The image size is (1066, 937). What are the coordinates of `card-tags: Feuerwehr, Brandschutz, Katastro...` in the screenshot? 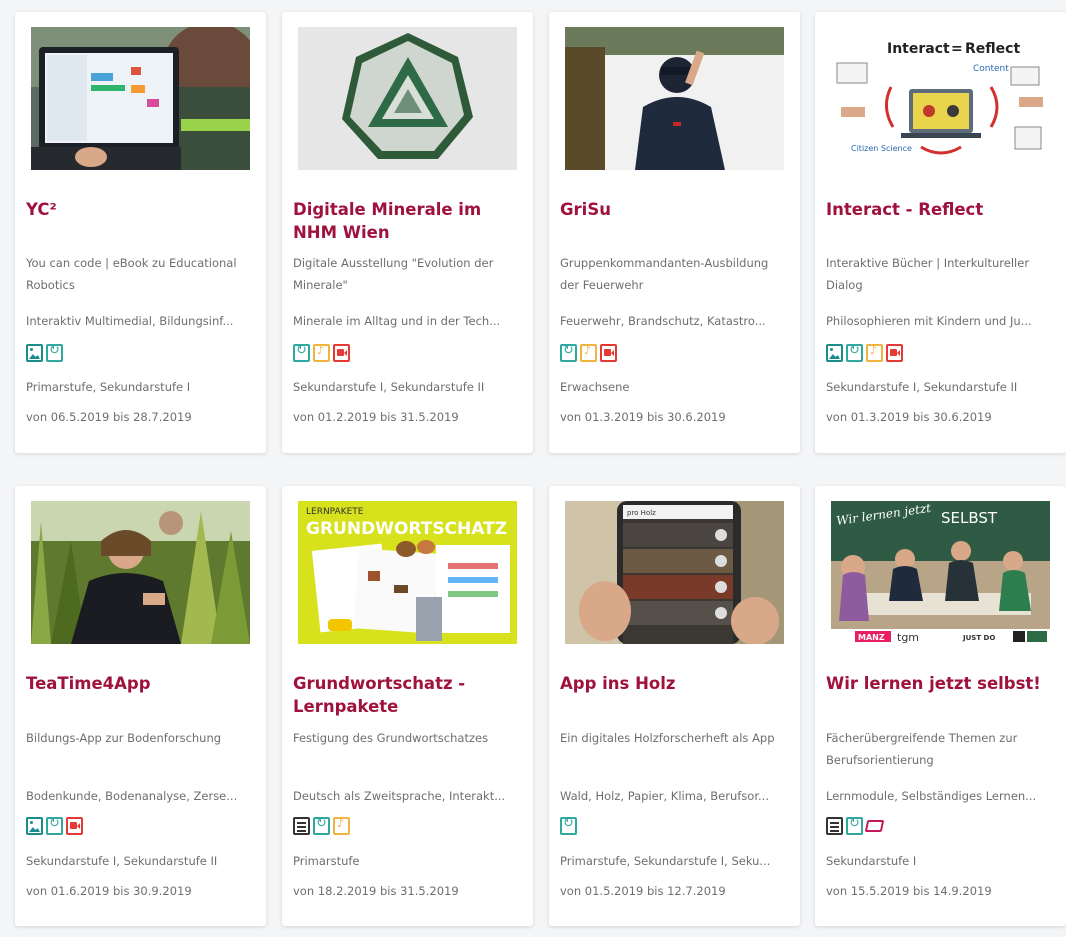 It's located at (663, 321).